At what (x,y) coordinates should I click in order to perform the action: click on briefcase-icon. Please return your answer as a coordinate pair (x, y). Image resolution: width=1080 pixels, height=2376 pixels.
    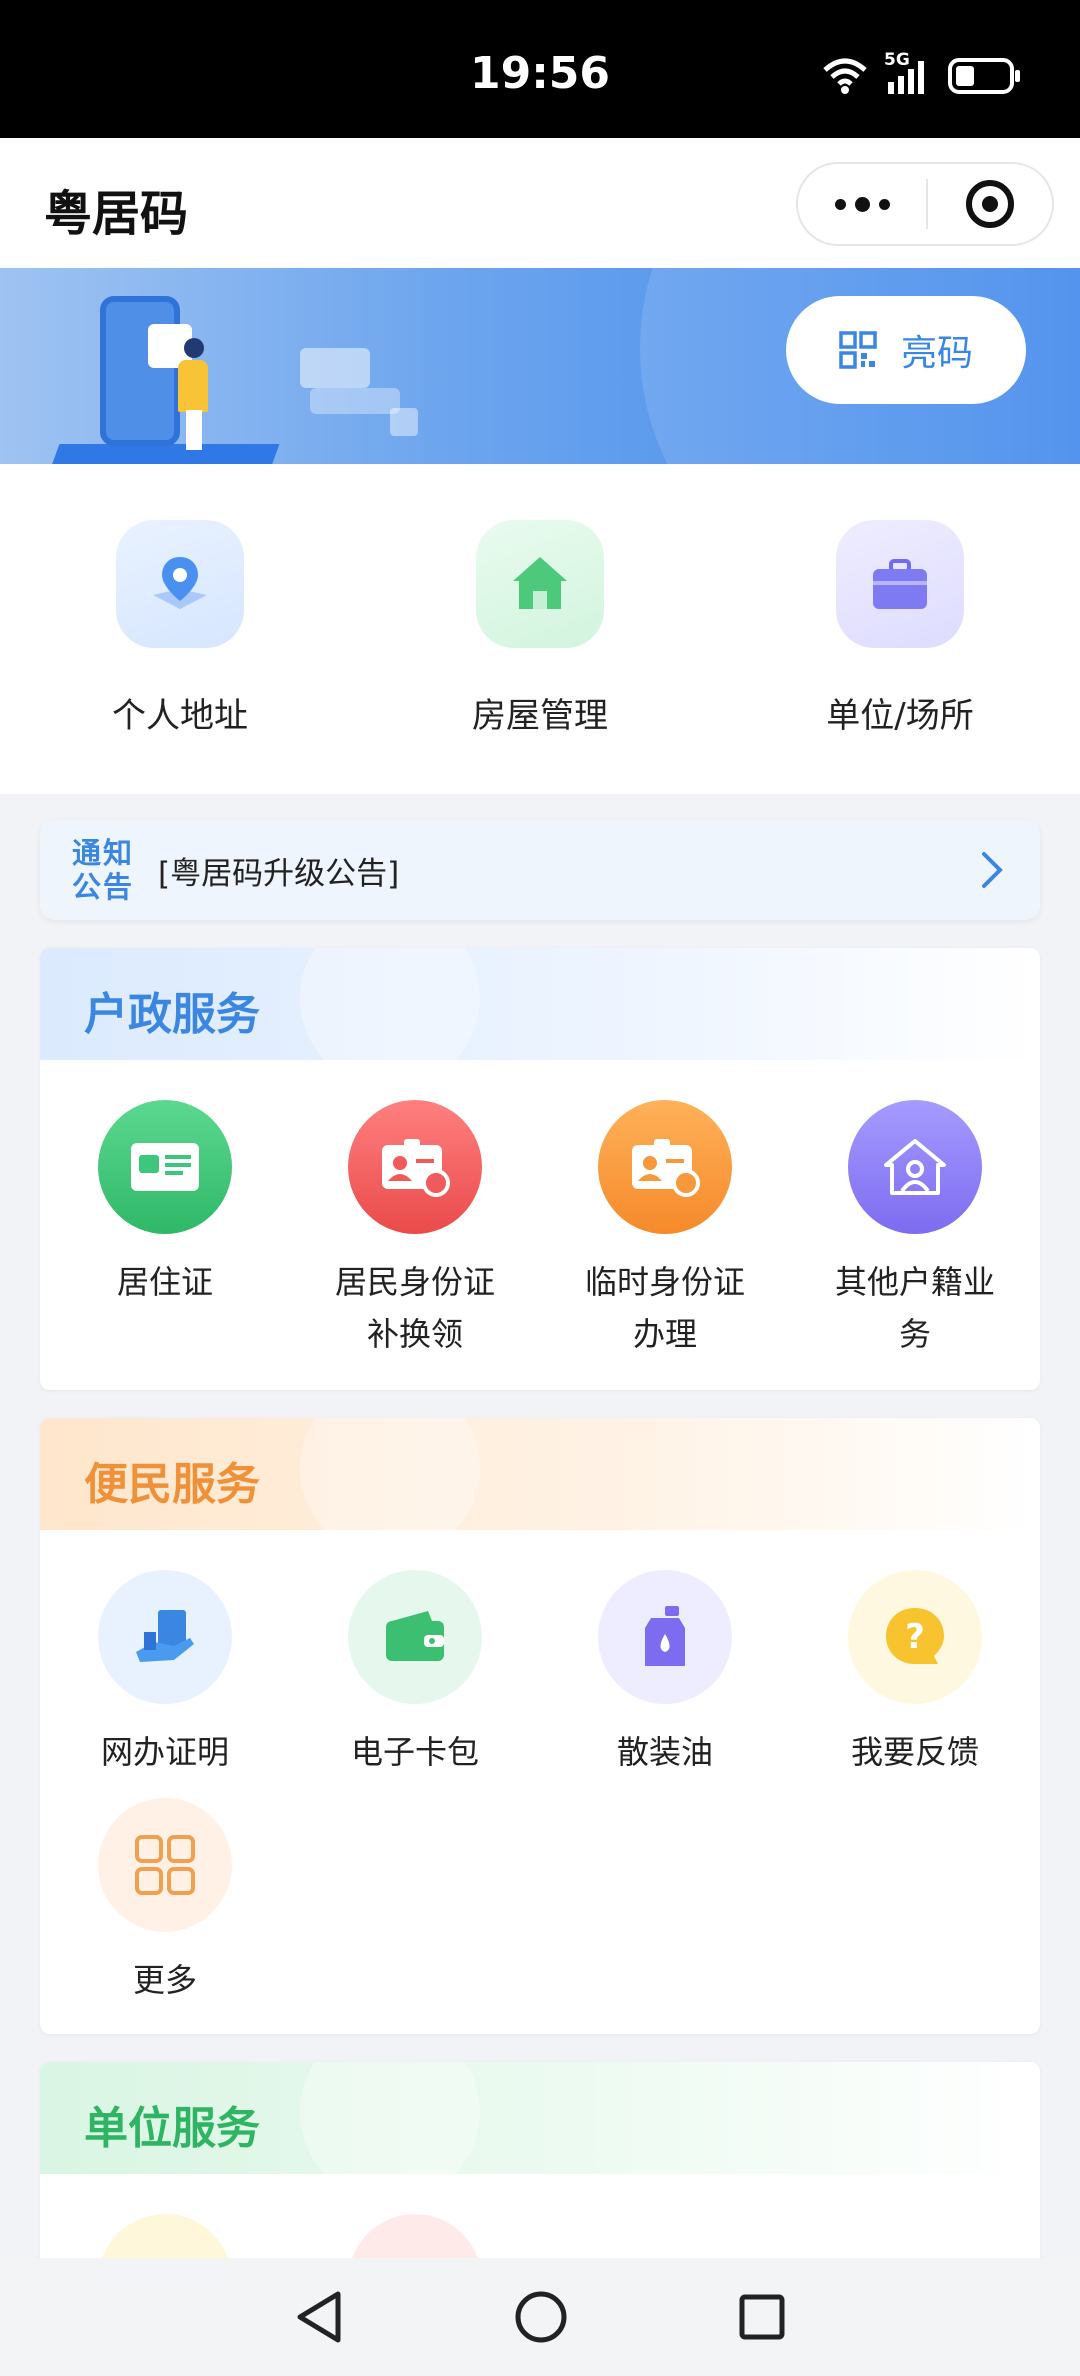
    Looking at the image, I should click on (900, 584).